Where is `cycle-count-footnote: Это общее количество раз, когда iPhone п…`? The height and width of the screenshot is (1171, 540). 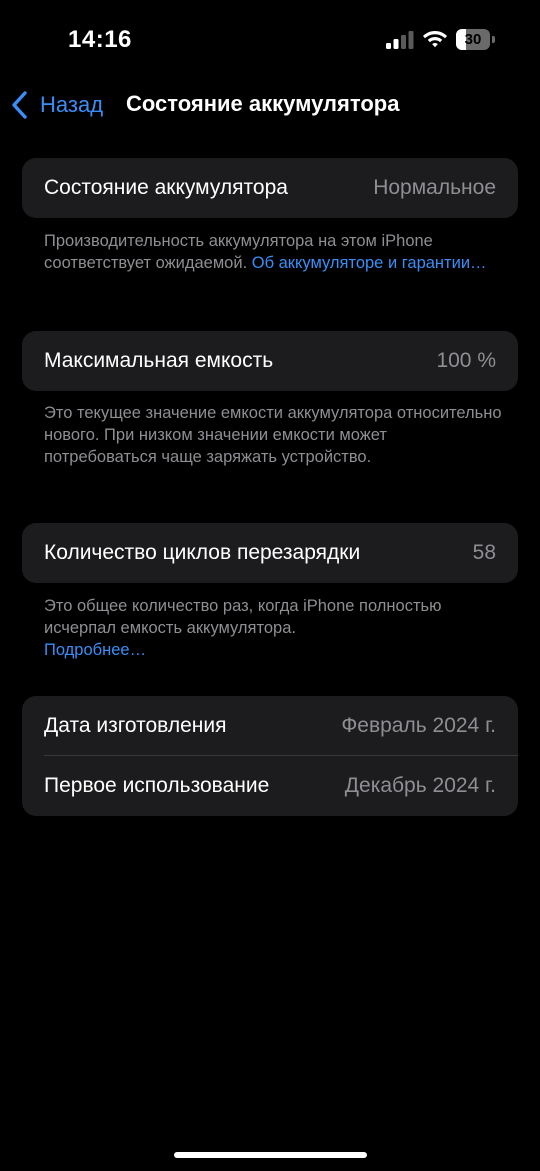
cycle-count-footnote: Это общее количество раз, когда iPhone п… is located at coordinates (274, 628).